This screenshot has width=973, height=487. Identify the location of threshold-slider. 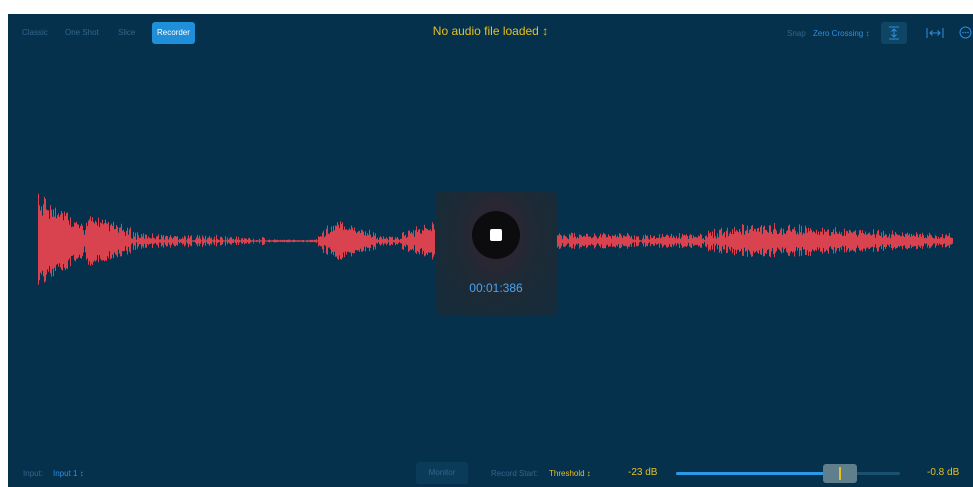
(788, 473).